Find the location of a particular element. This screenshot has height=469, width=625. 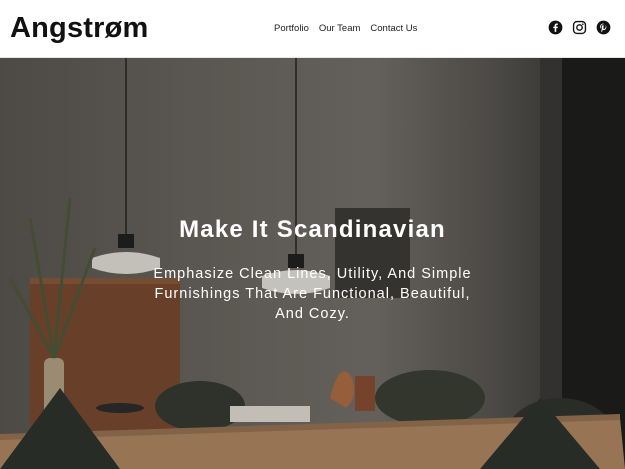

site-header: Angstrøm Portfolio Our Team Contact Us is located at coordinates (312, 29).